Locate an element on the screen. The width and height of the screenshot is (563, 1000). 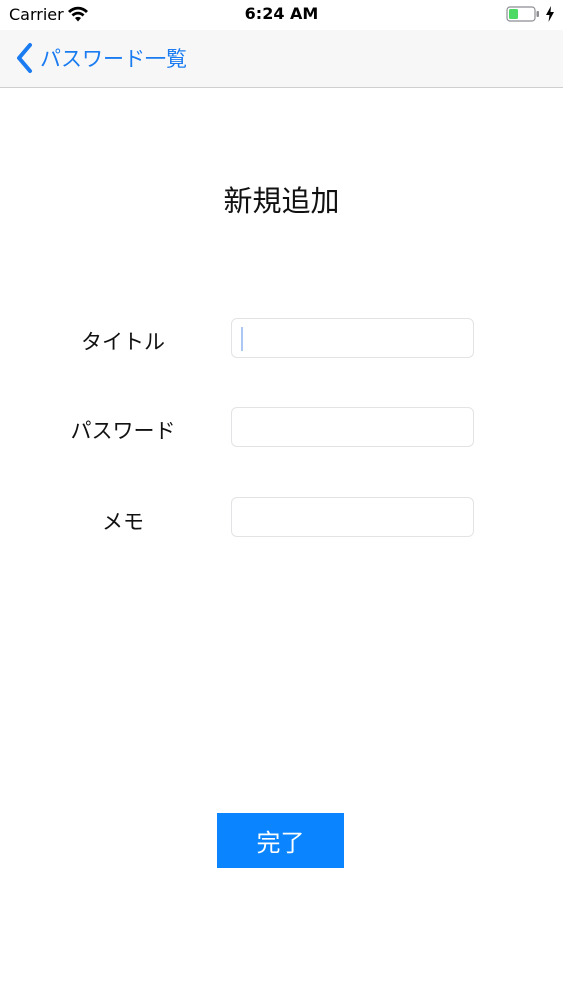
battery-icon is located at coordinates (522, 14).